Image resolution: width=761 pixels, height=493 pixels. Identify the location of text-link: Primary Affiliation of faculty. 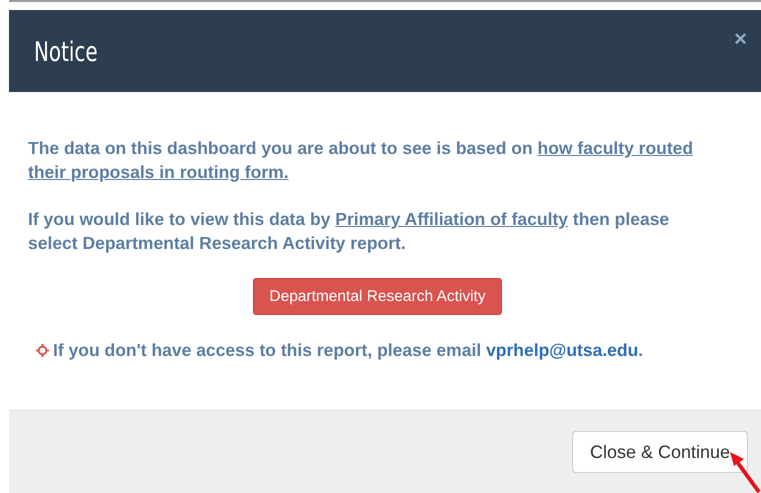
(451, 219).